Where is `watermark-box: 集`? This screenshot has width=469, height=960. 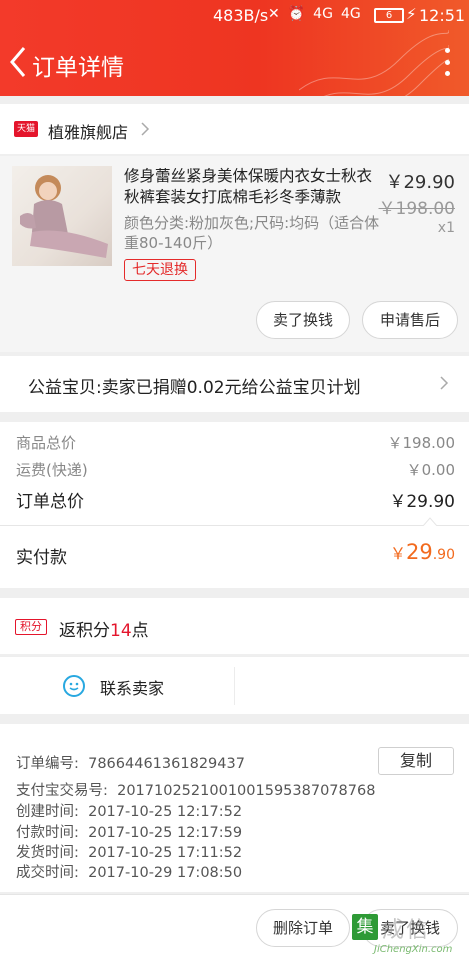
watermark-box: 集 is located at coordinates (365, 927).